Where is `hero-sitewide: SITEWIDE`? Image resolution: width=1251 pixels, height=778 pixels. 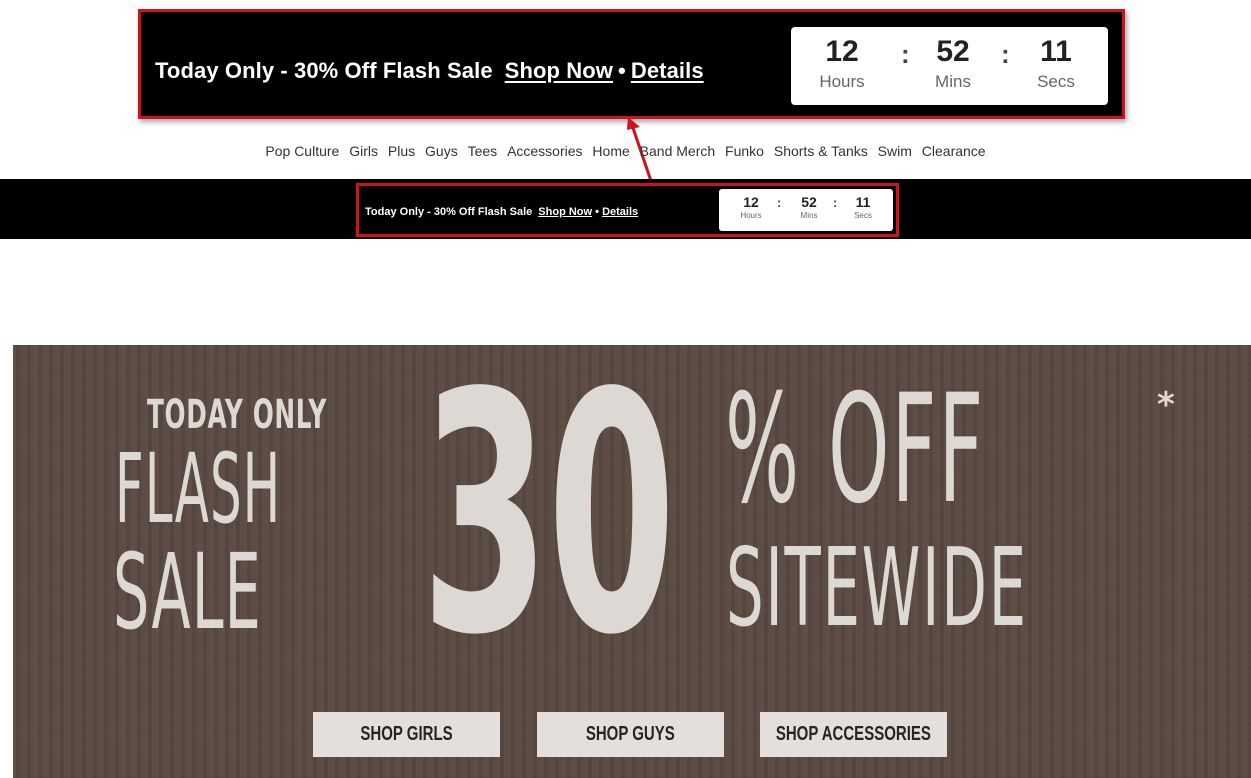 hero-sitewide: SITEWIDE is located at coordinates (877, 588).